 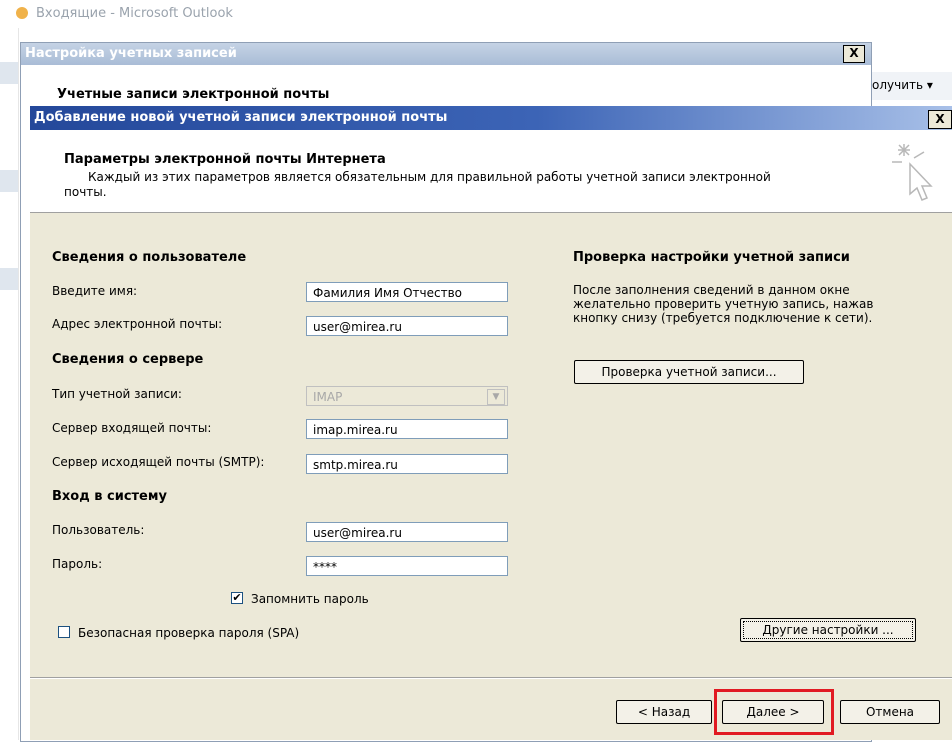 I want to click on server-info-heading: Сведения о сервере, so click(x=128, y=359).